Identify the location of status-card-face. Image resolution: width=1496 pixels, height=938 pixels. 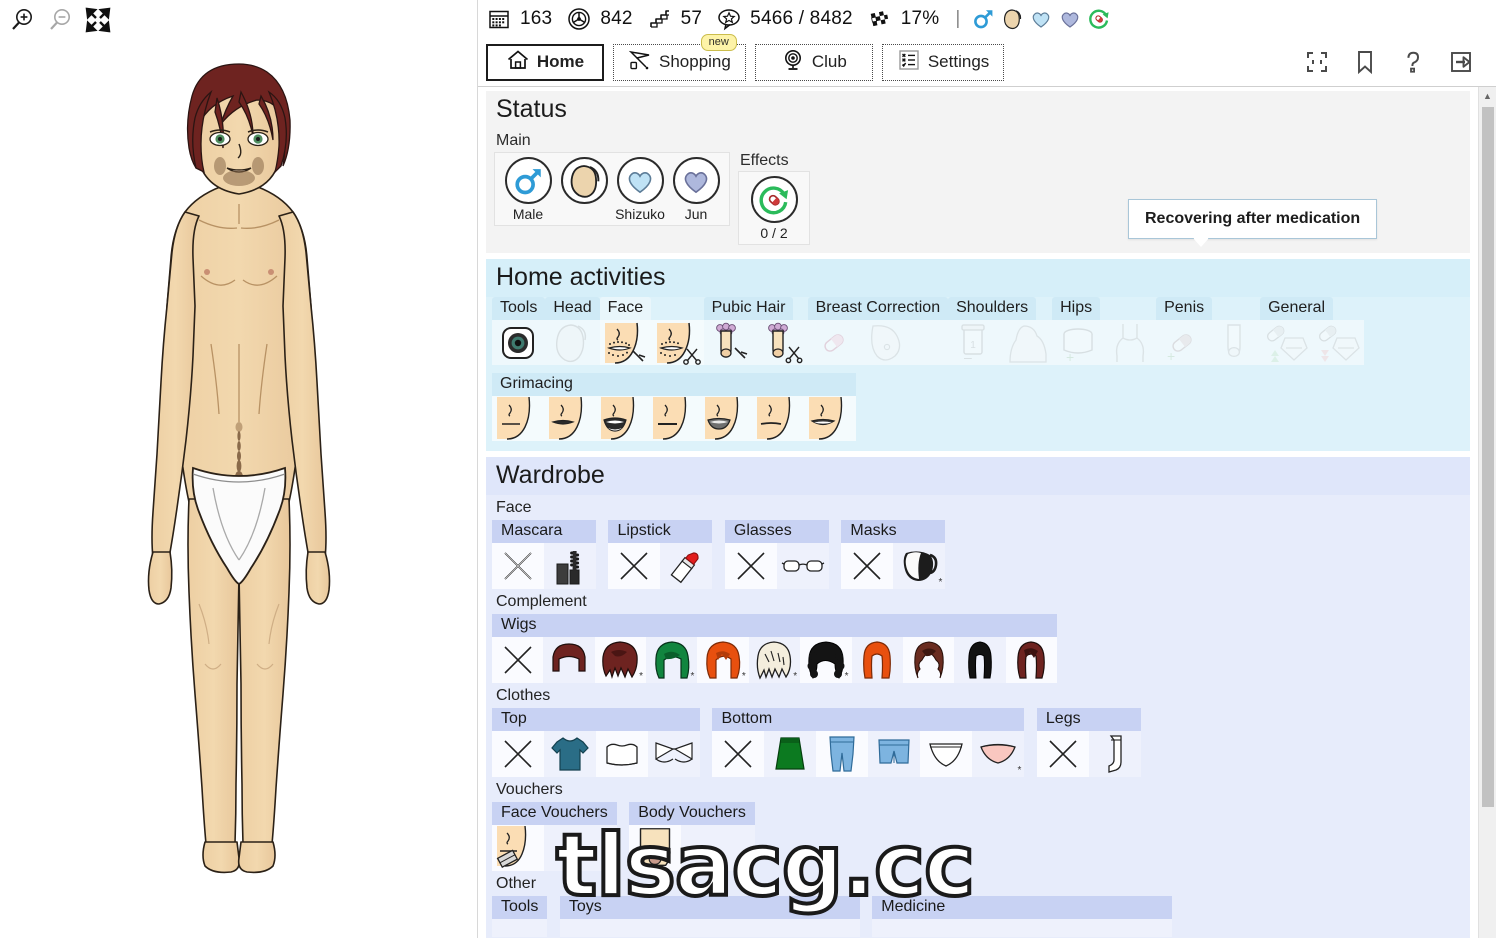
(584, 189).